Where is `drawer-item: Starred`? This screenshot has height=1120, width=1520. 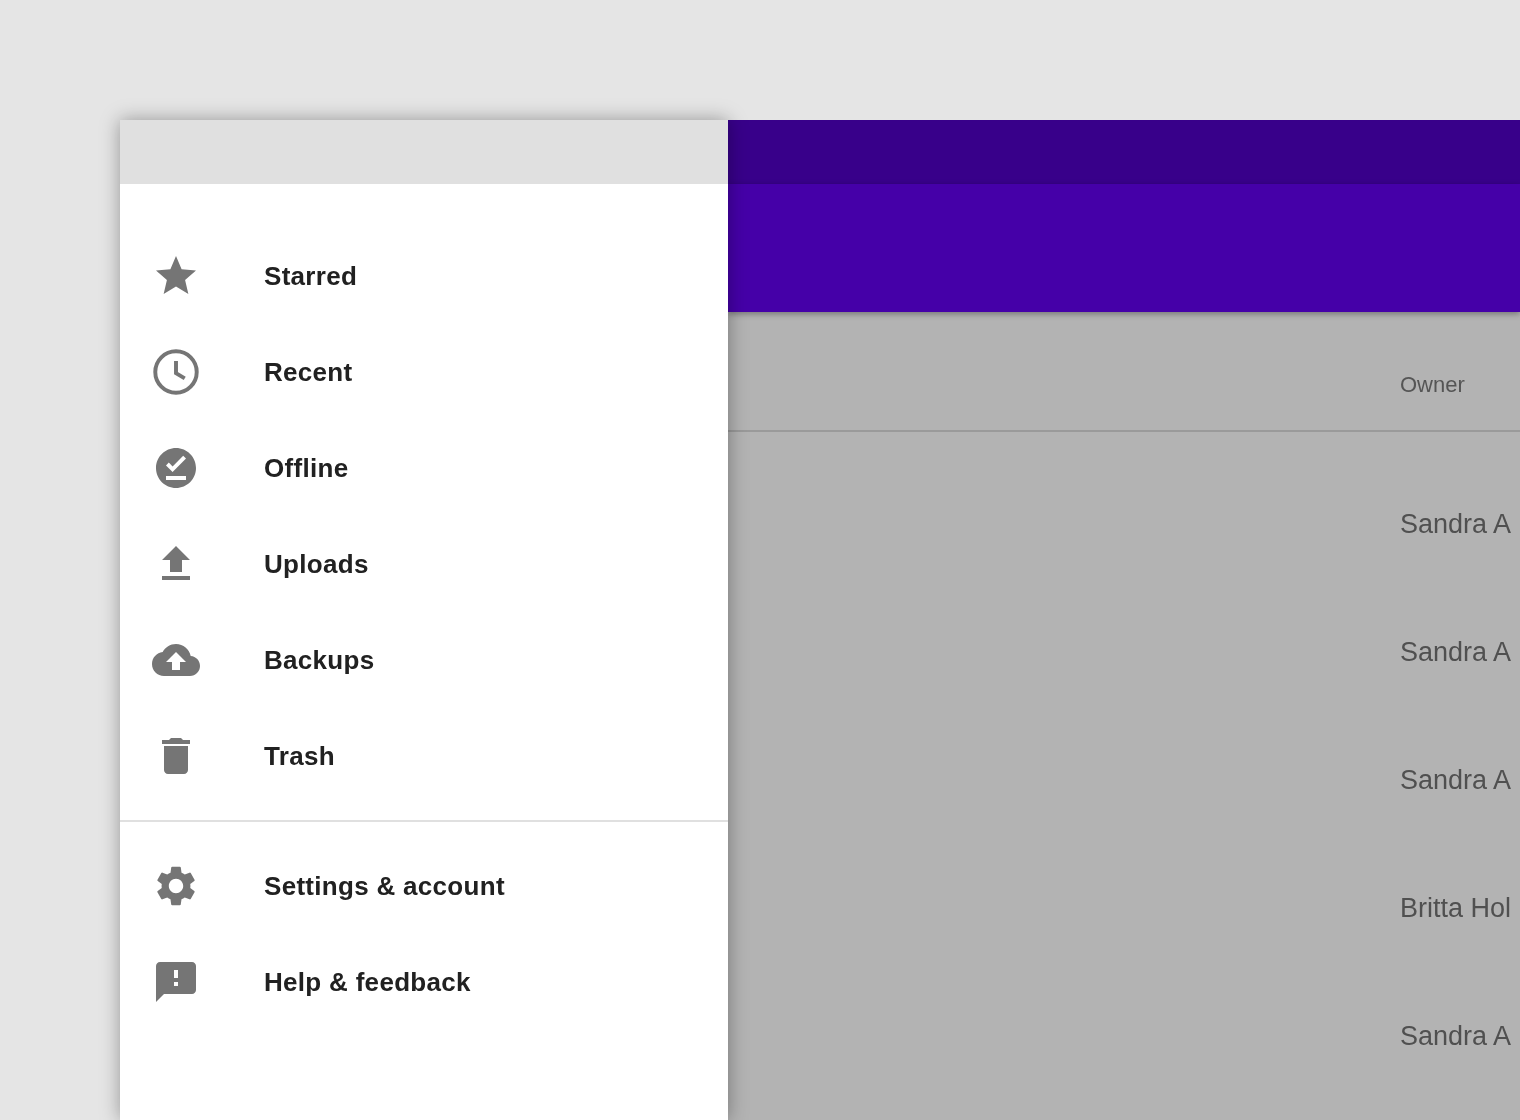 drawer-item: Starred is located at coordinates (424, 276).